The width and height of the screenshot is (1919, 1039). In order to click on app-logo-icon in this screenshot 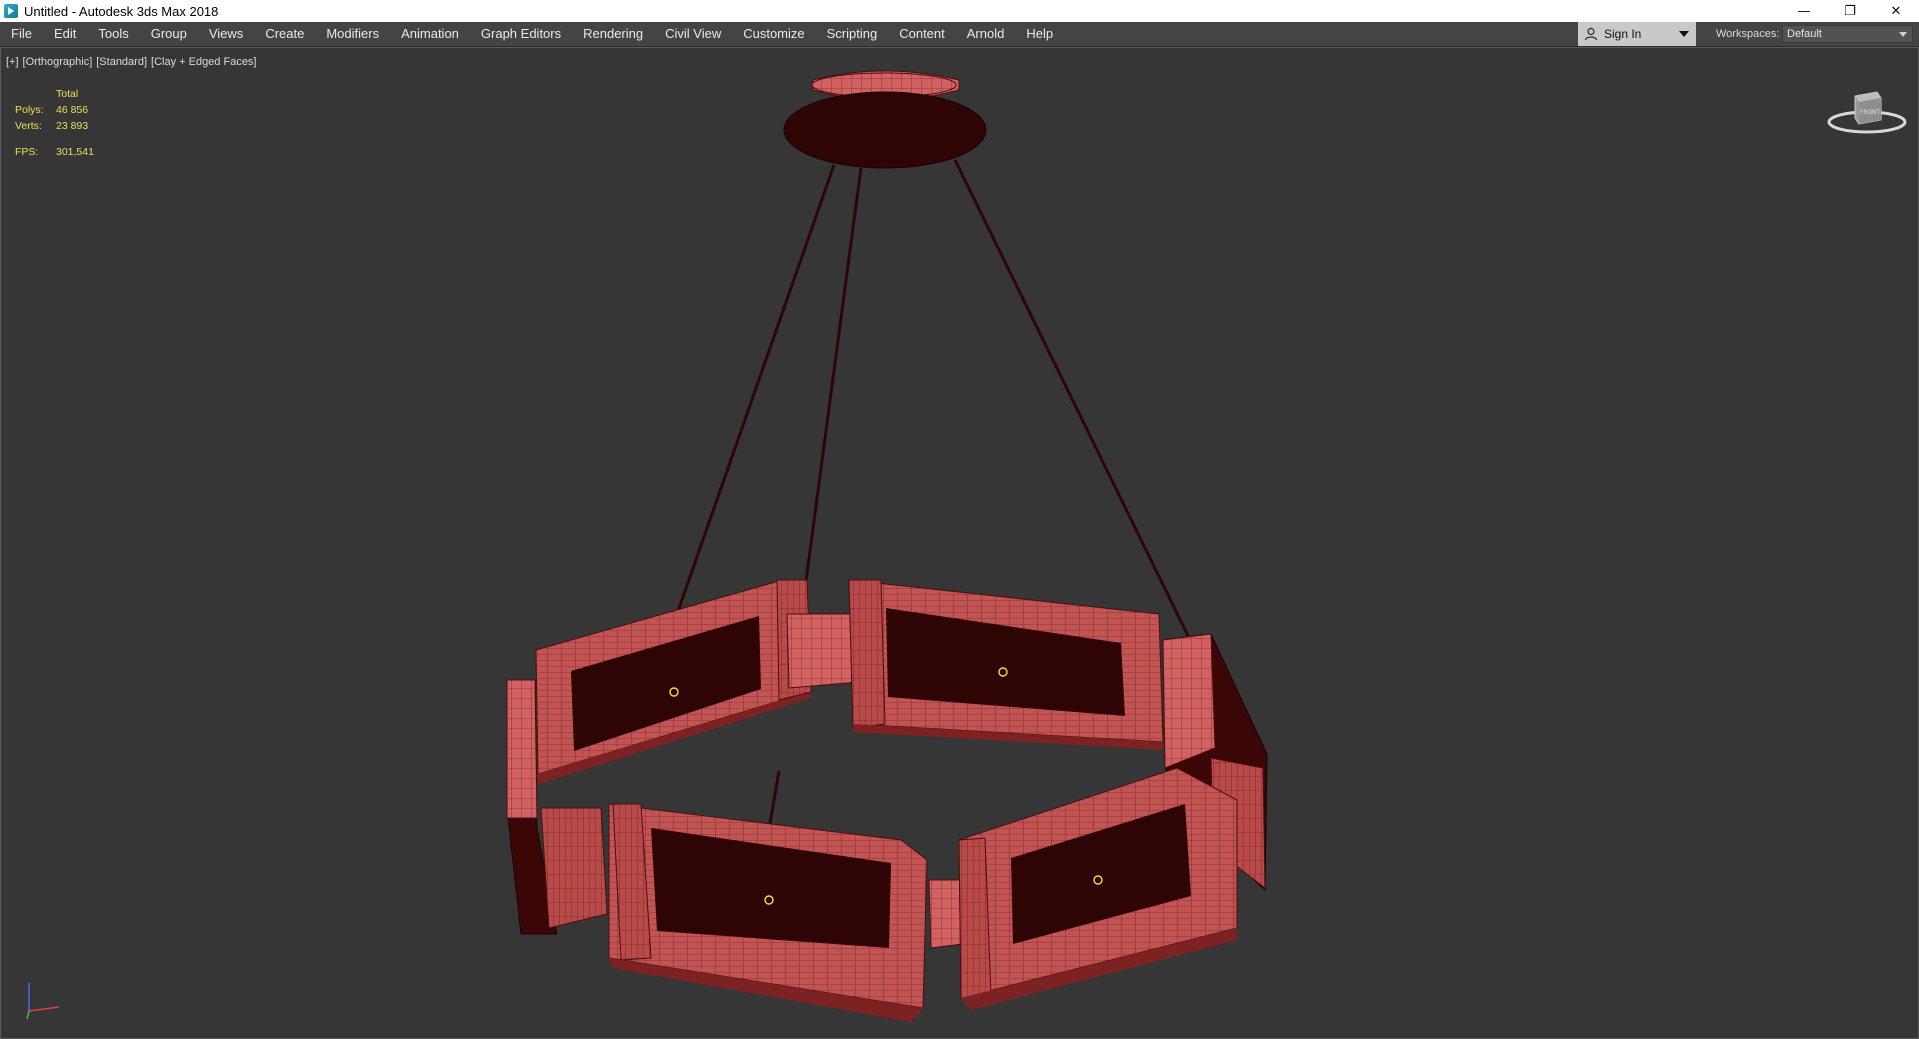, I will do `click(11, 11)`.